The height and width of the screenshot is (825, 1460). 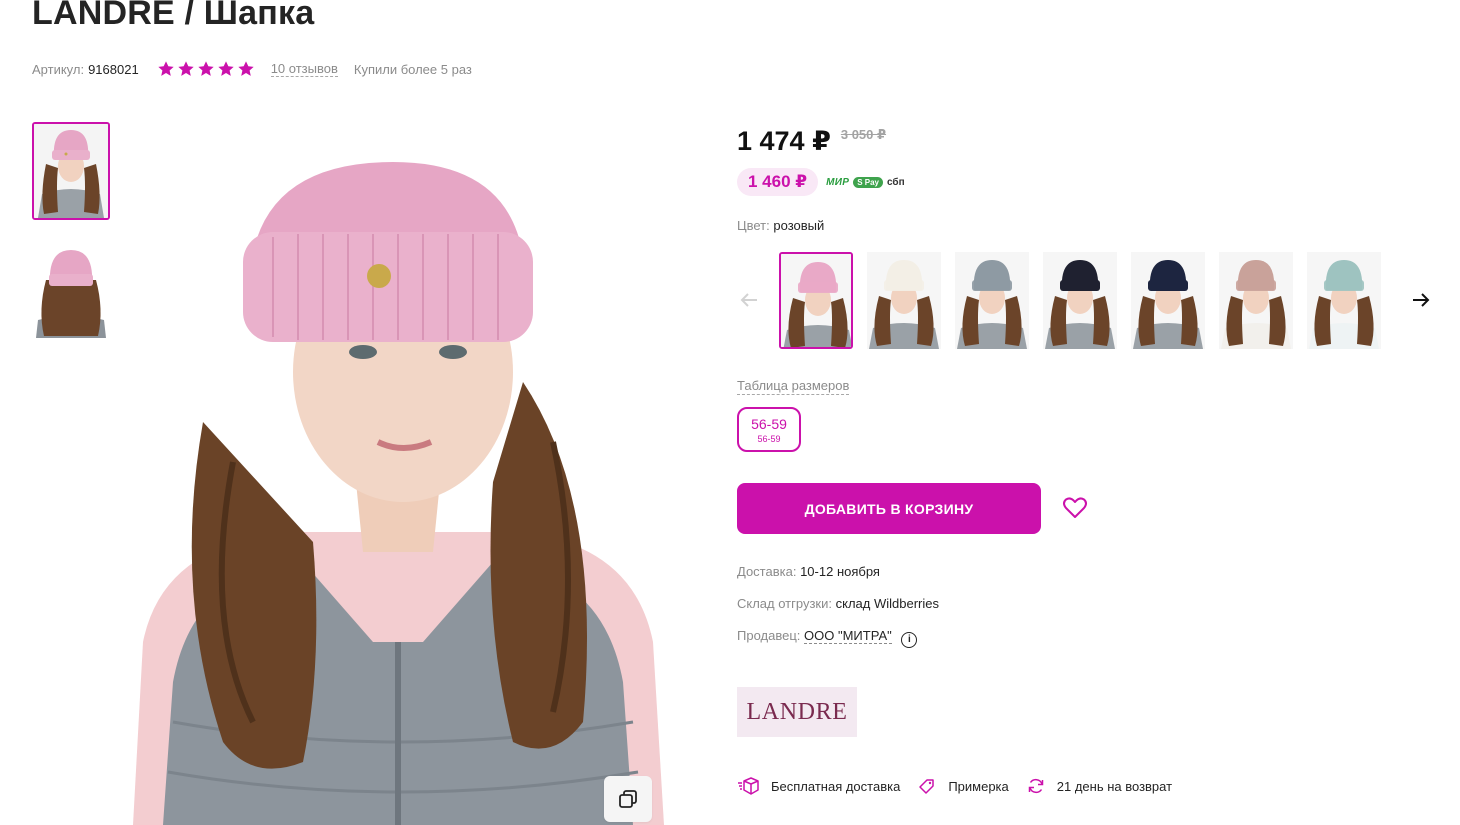 I want to click on seller-info: Продавец: ООО "МИТРА" i, so click(x=827, y=638).